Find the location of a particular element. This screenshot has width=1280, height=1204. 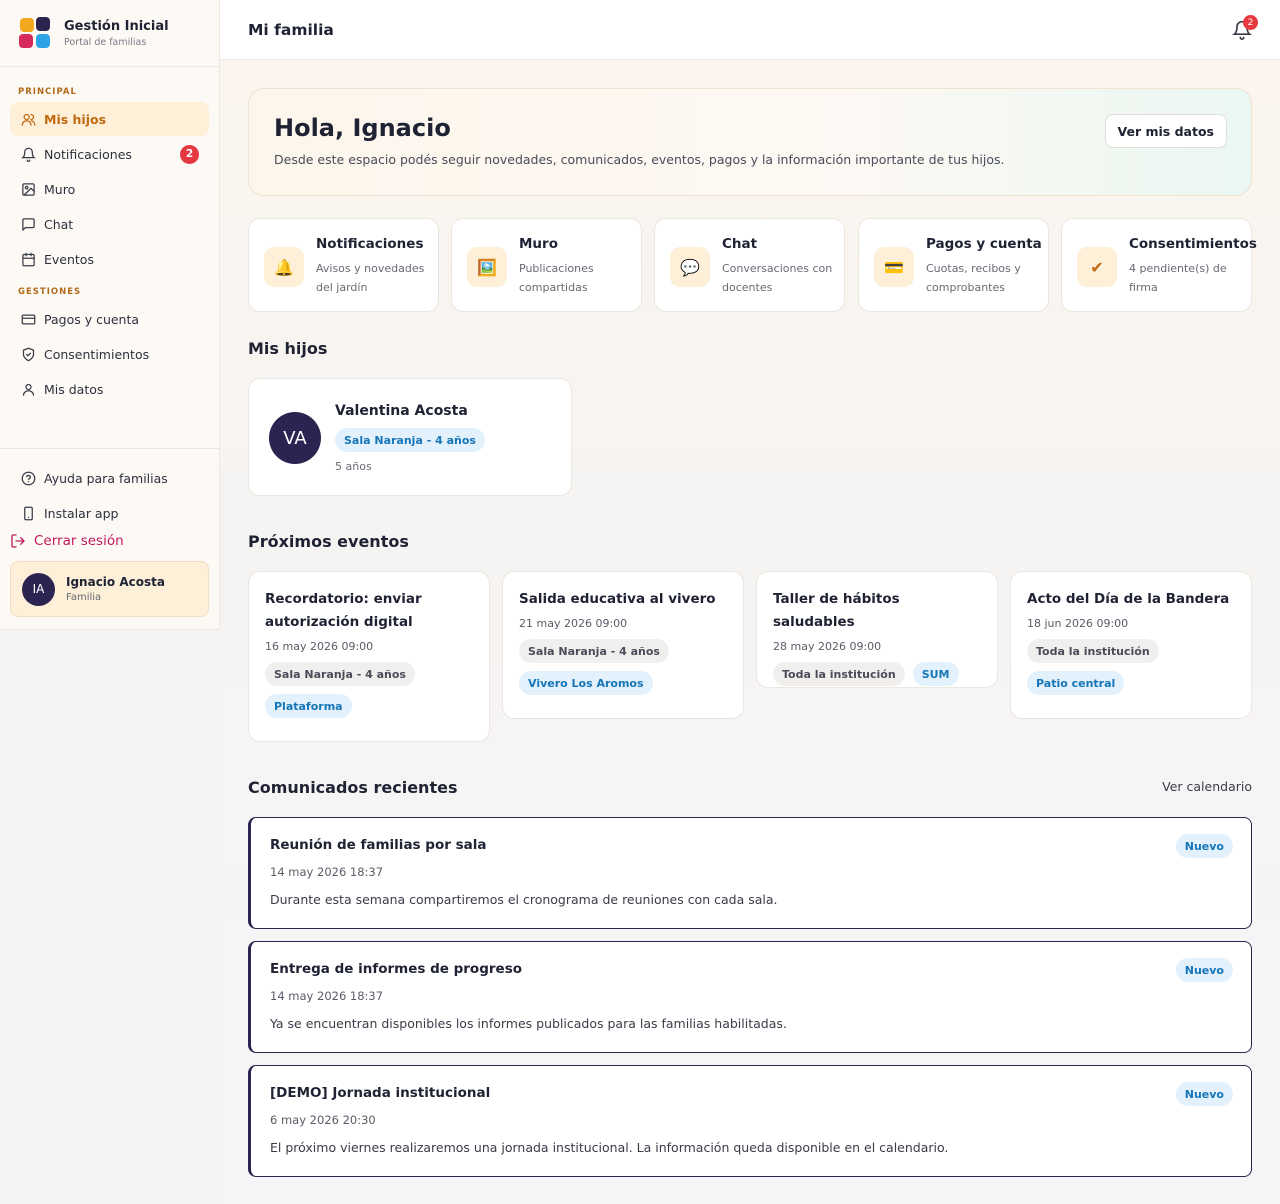

puzzle-logo-icon is located at coordinates (36, 33).